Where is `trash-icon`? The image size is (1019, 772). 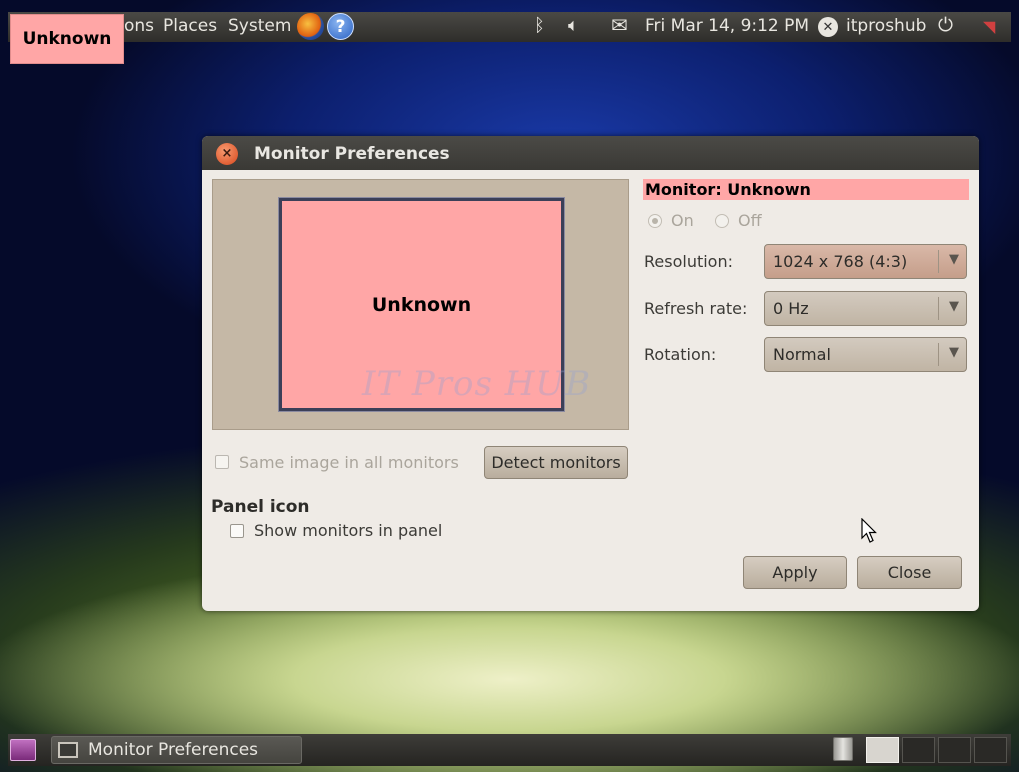 trash-icon is located at coordinates (843, 749).